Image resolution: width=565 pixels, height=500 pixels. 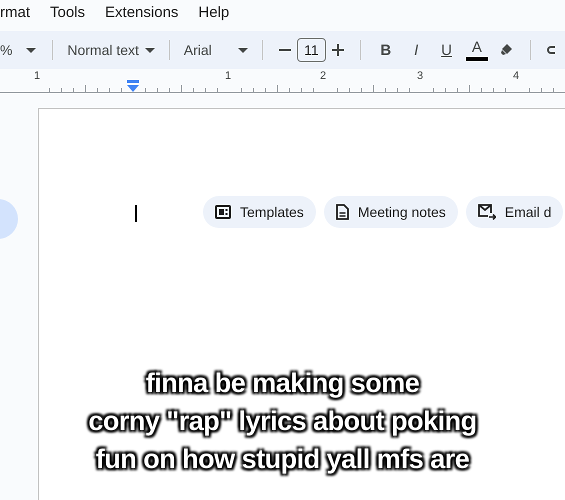 What do you see at coordinates (21, 50) in the screenshot?
I see `zoom-dropdown: %` at bounding box center [21, 50].